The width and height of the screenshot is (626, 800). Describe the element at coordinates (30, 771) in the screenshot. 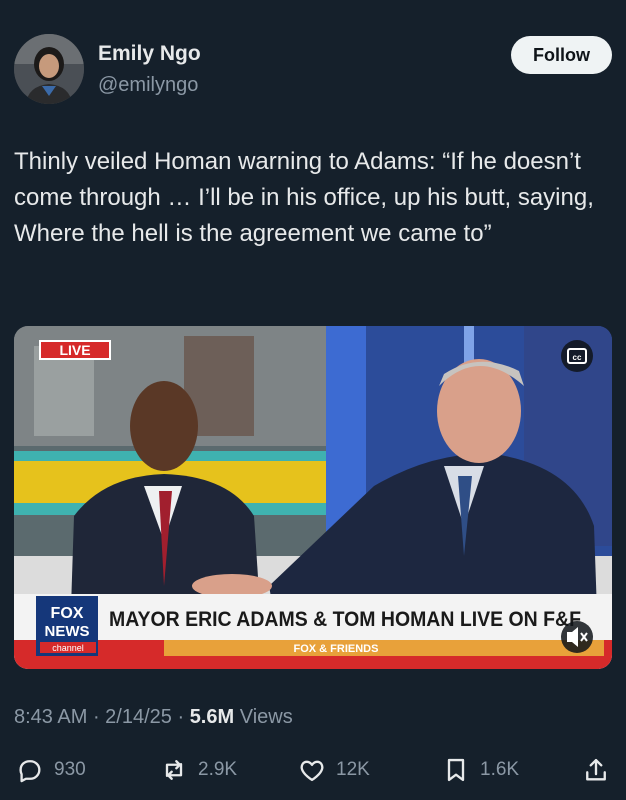

I see `reply-icon` at that location.